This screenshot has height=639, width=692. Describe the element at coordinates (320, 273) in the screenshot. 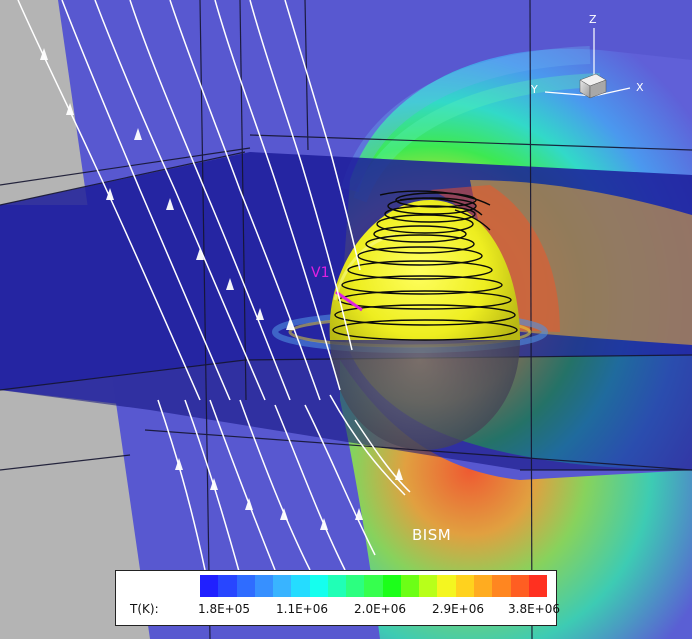

I see `v1-label: V1` at that location.